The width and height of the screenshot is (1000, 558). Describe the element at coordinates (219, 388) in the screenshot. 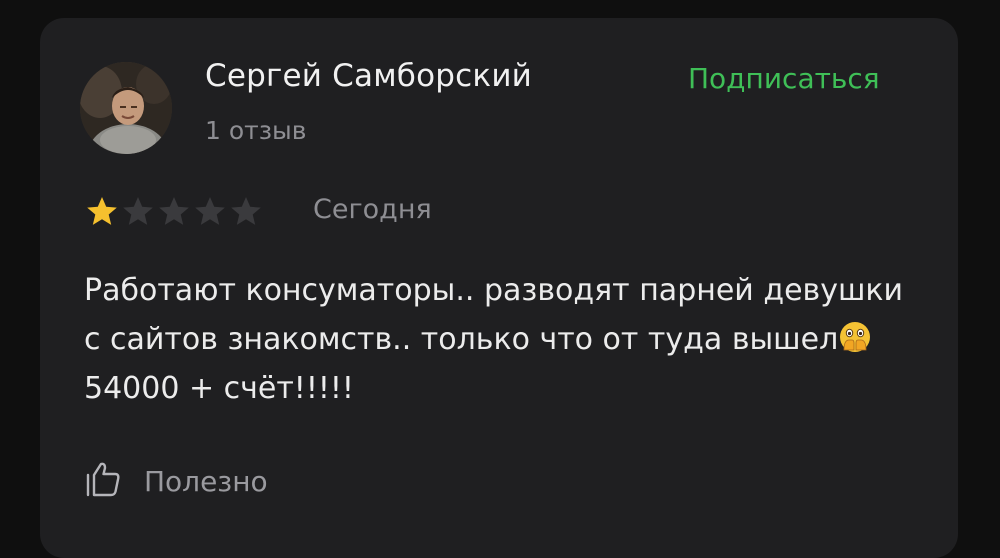

I see `review-text-part2: 54000 + счёт!!!!!` at that location.